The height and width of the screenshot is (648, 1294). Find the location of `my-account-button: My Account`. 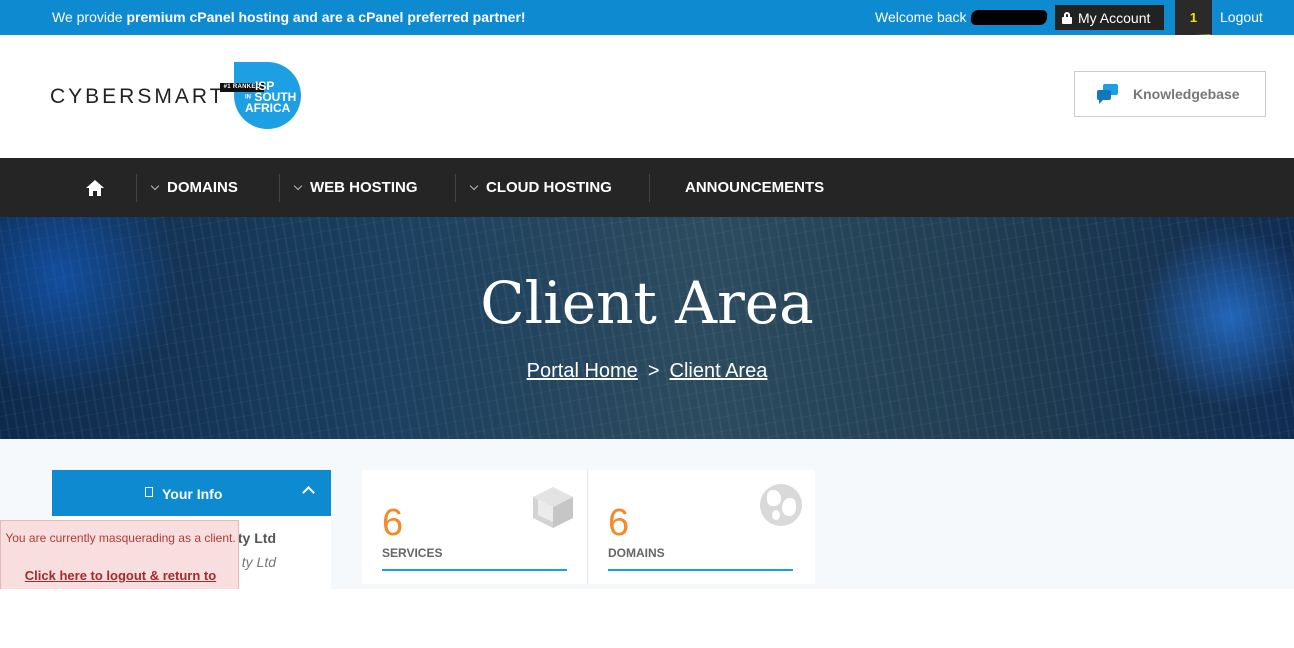

my-account-button: My Account is located at coordinates (1109, 17).